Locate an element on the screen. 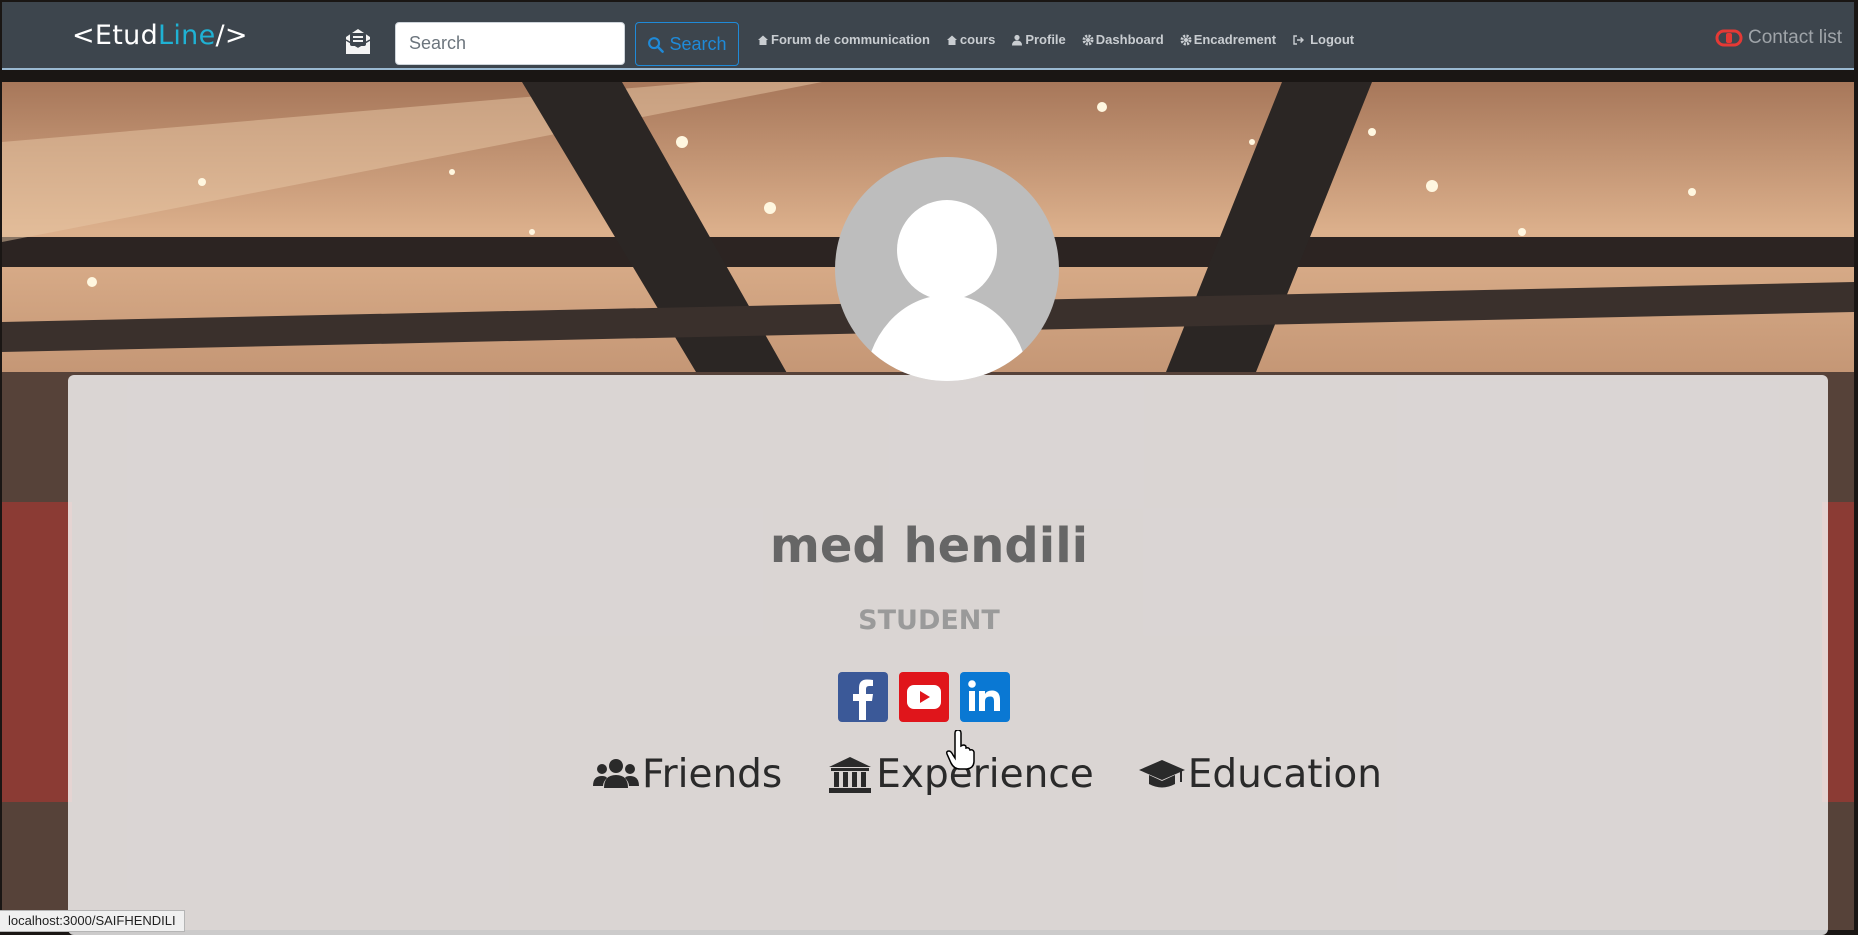  profile-name: med hendili is located at coordinates (929, 546).